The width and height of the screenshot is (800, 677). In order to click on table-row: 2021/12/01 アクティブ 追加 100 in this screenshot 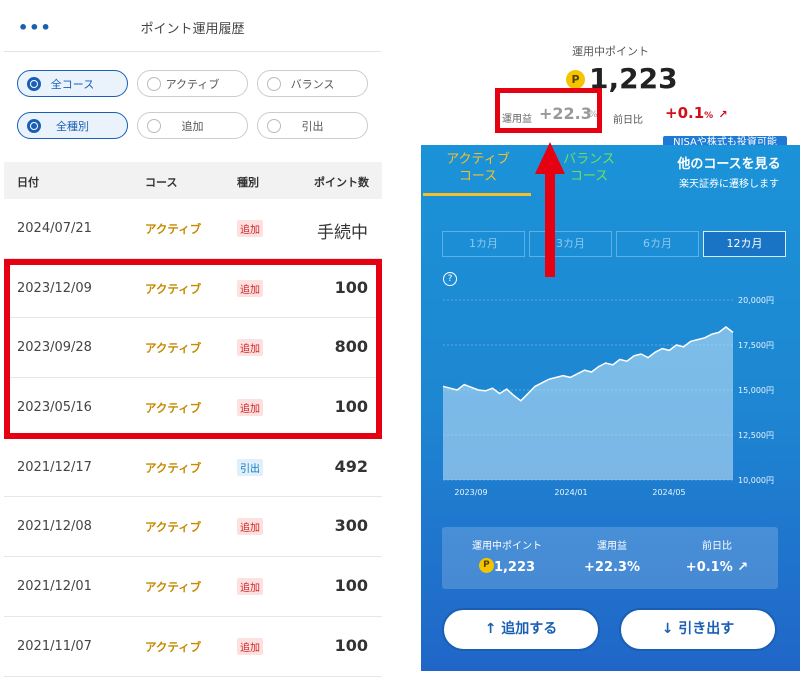, I will do `click(193, 587)`.